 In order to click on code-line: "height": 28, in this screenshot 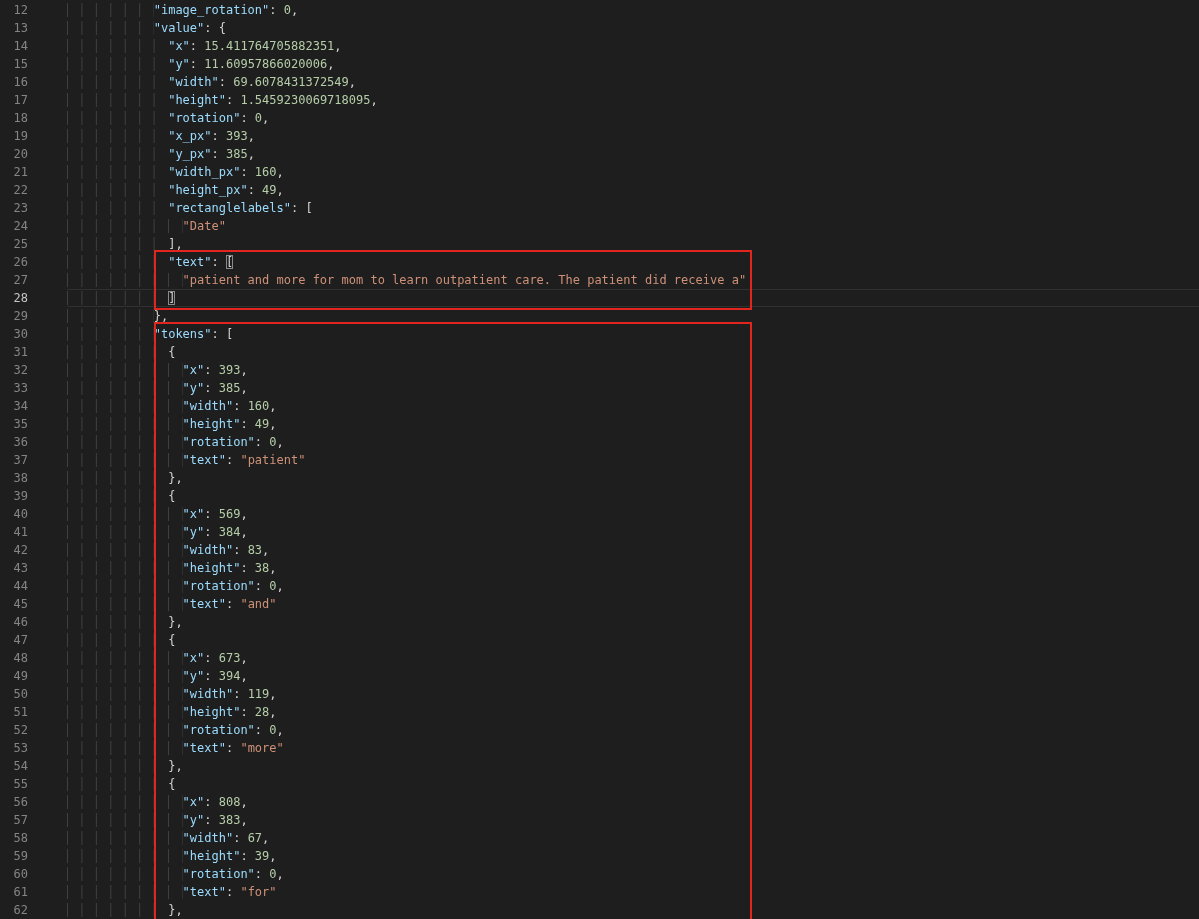, I will do `click(633, 712)`.